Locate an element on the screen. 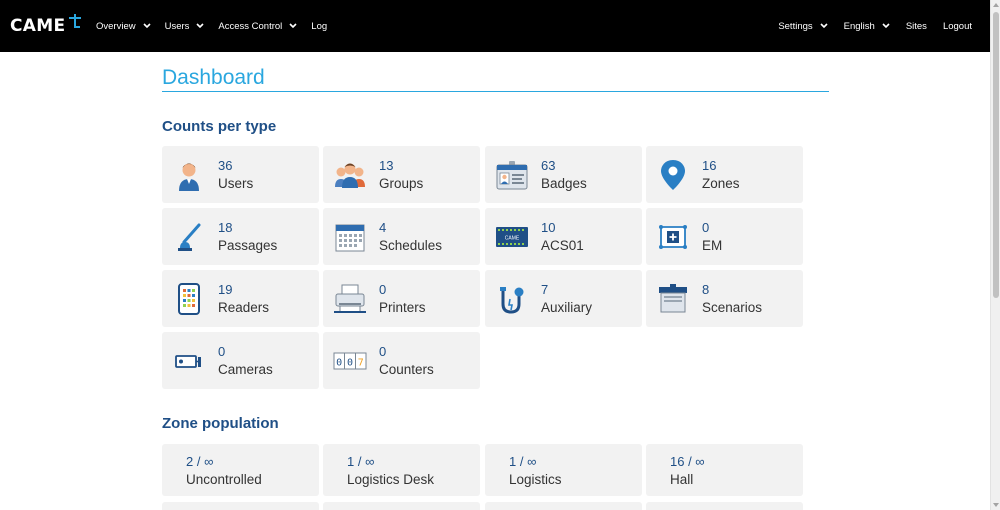 The height and width of the screenshot is (510, 1000). printer-icon is located at coordinates (350, 298).